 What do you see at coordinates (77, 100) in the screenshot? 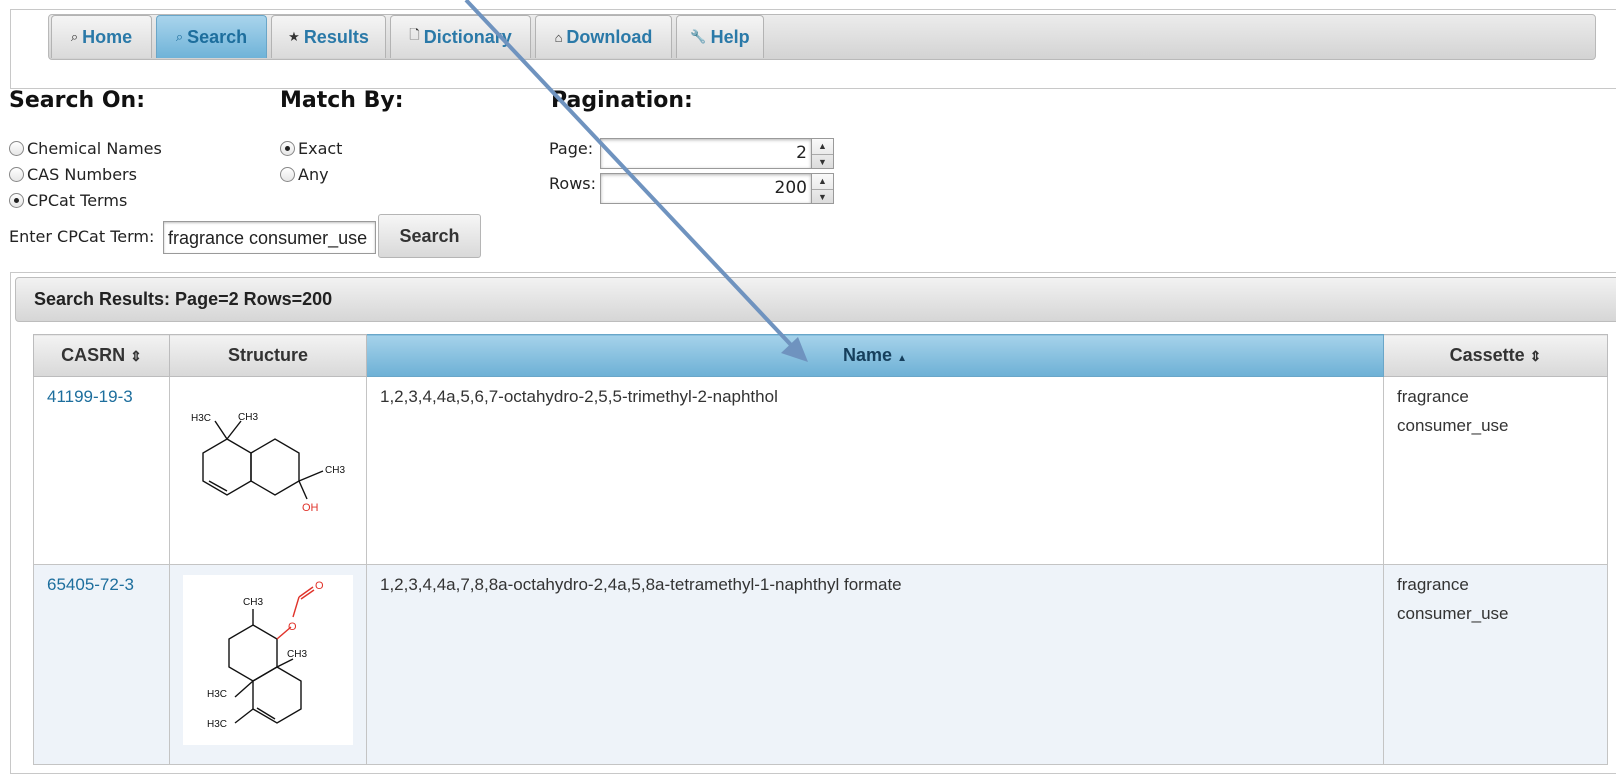
I see `search-on-heading: Search On:` at bounding box center [77, 100].